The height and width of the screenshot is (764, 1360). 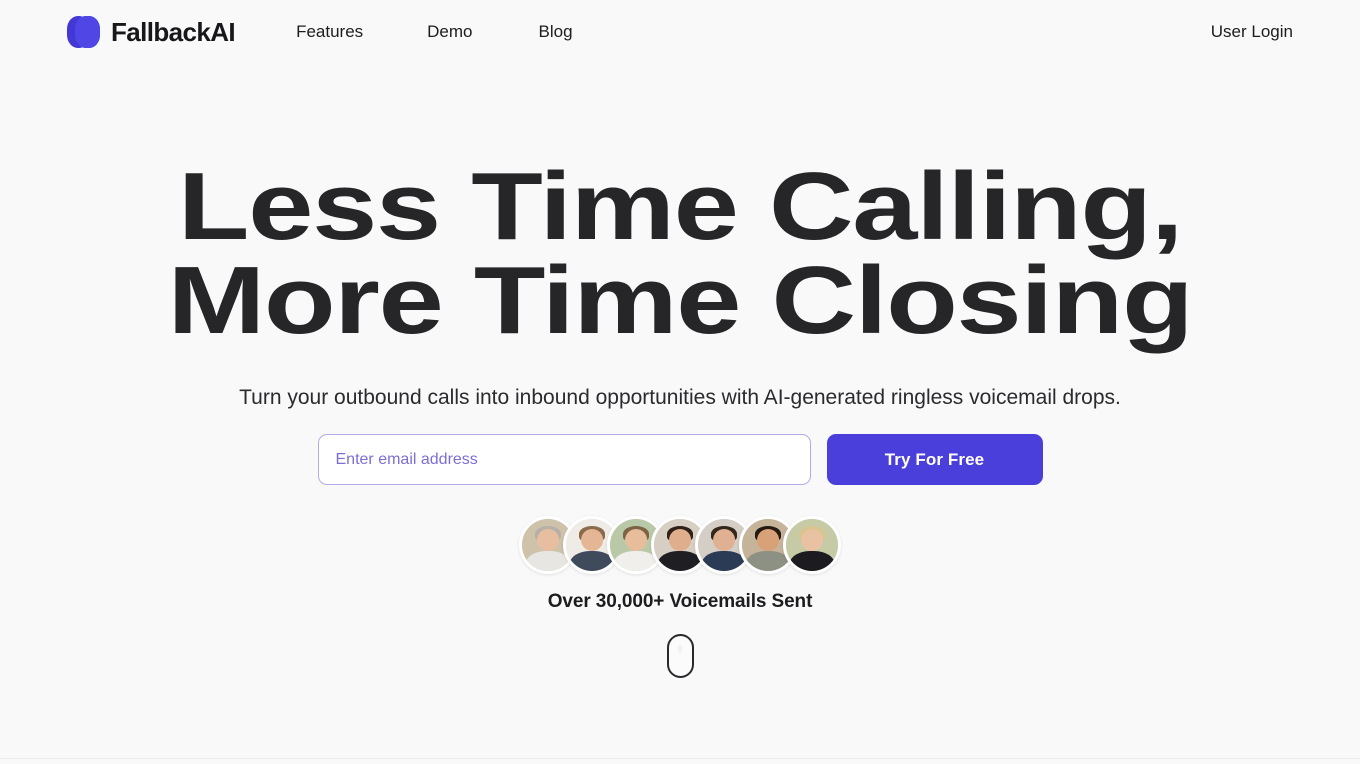 I want to click on header-actions: User Login, so click(x=1252, y=32).